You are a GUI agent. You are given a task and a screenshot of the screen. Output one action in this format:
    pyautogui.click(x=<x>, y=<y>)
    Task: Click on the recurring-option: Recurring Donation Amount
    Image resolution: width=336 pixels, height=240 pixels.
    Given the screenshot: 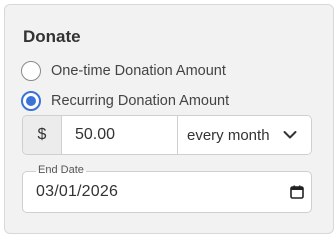 What is the action you would take?
    pyautogui.click(x=125, y=101)
    